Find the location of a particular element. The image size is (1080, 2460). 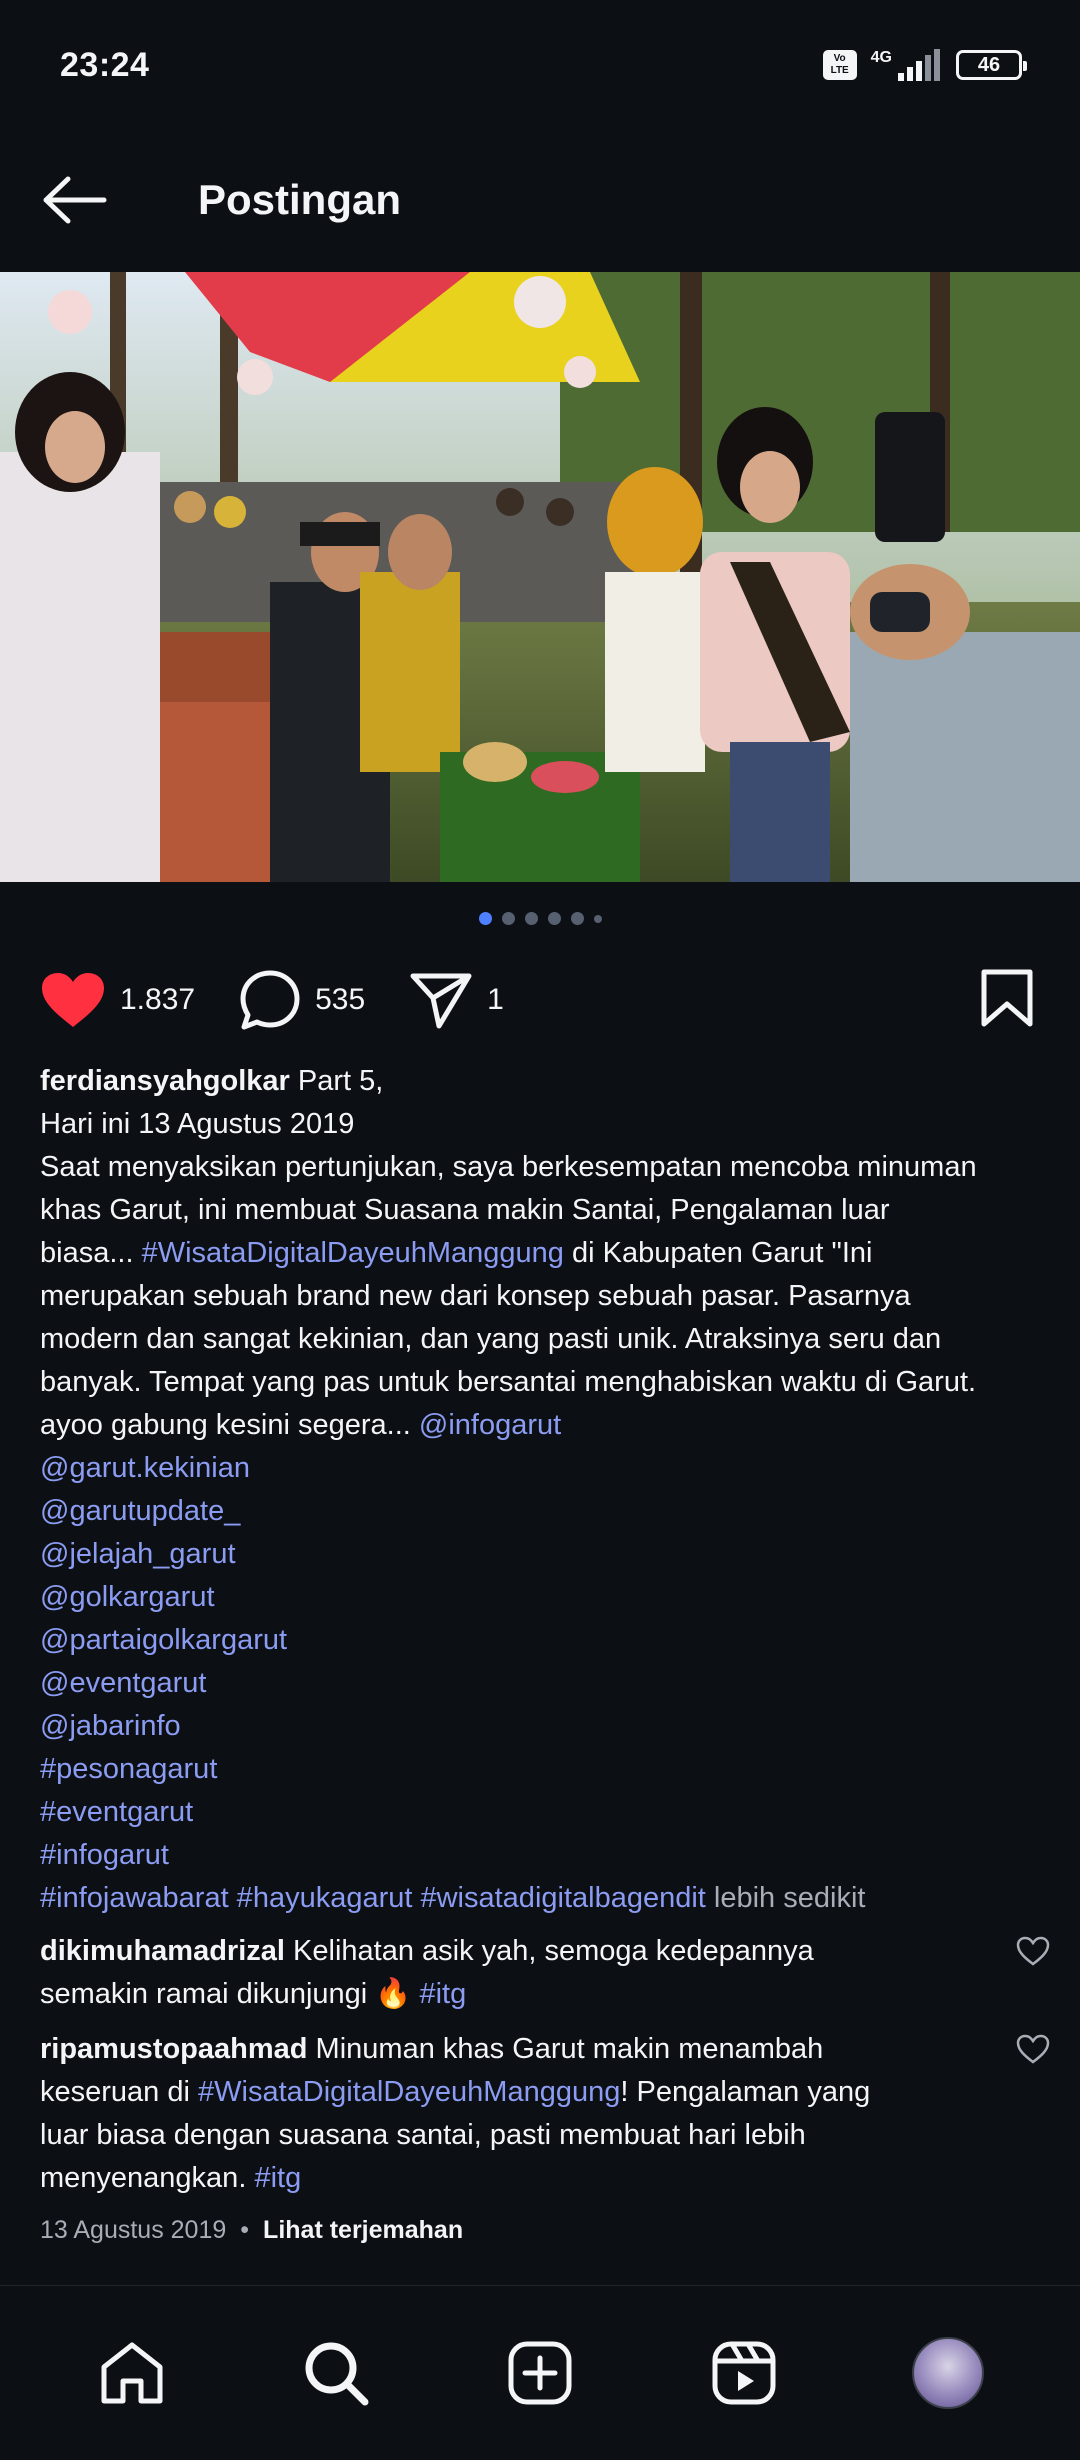

hashtag-link: #infogarut is located at coordinates (545, 1855).